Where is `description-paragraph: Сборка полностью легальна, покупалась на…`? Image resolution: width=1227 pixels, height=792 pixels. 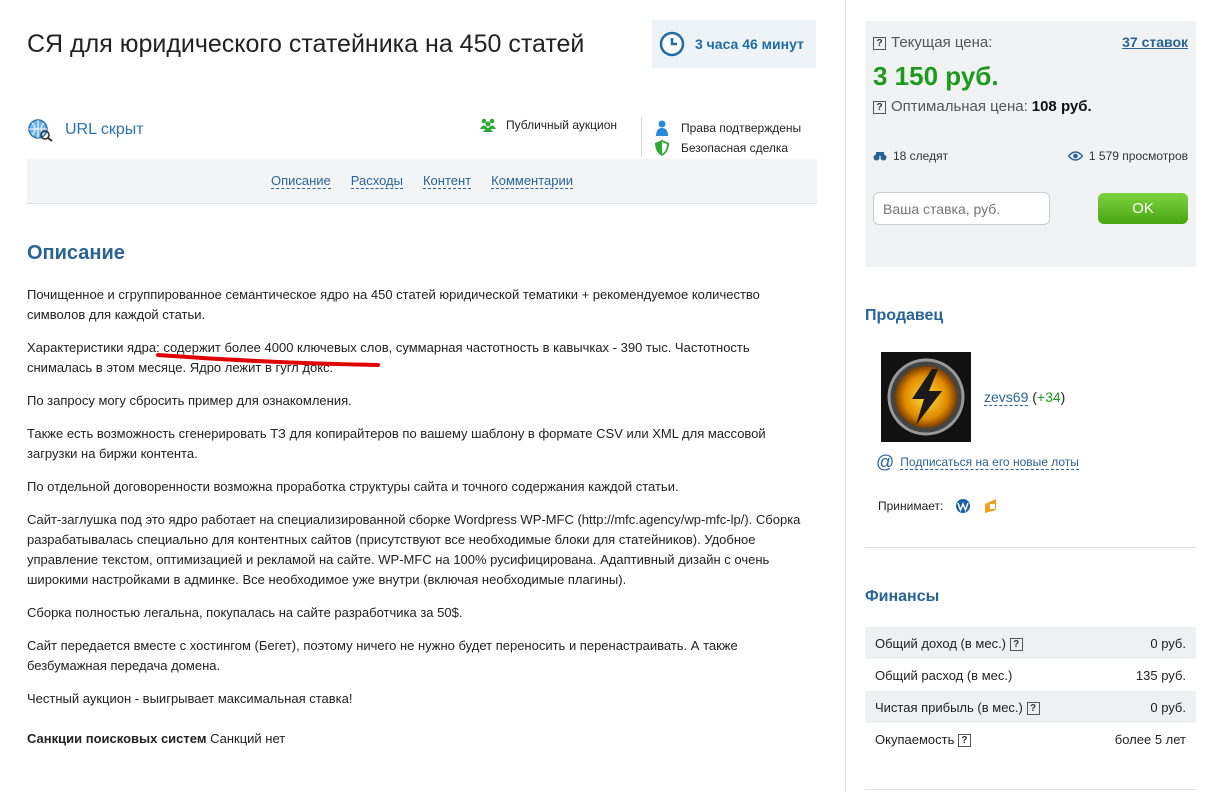
description-paragraph: Сборка полностью легальна, покупалась на… is located at coordinates (245, 612).